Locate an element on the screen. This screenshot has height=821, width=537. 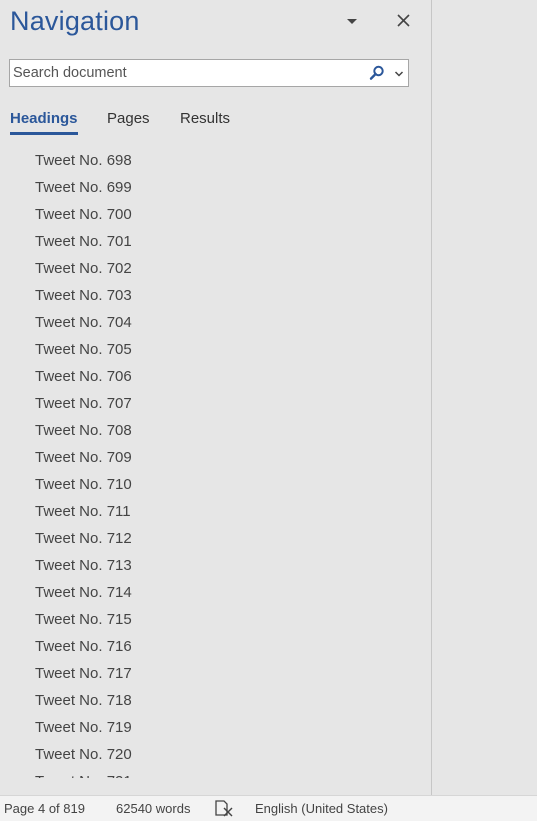
heading-item: Tweet No. 721 is located at coordinates (83, 775).